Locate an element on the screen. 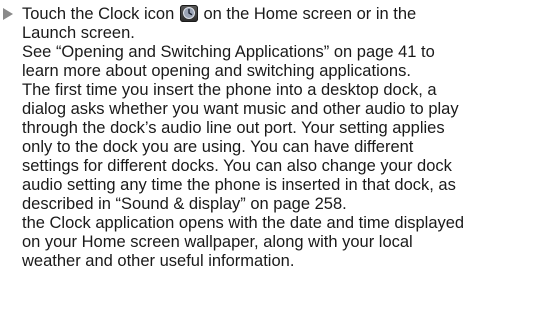  step-bullet-arrow-icon is located at coordinates (8, 14).